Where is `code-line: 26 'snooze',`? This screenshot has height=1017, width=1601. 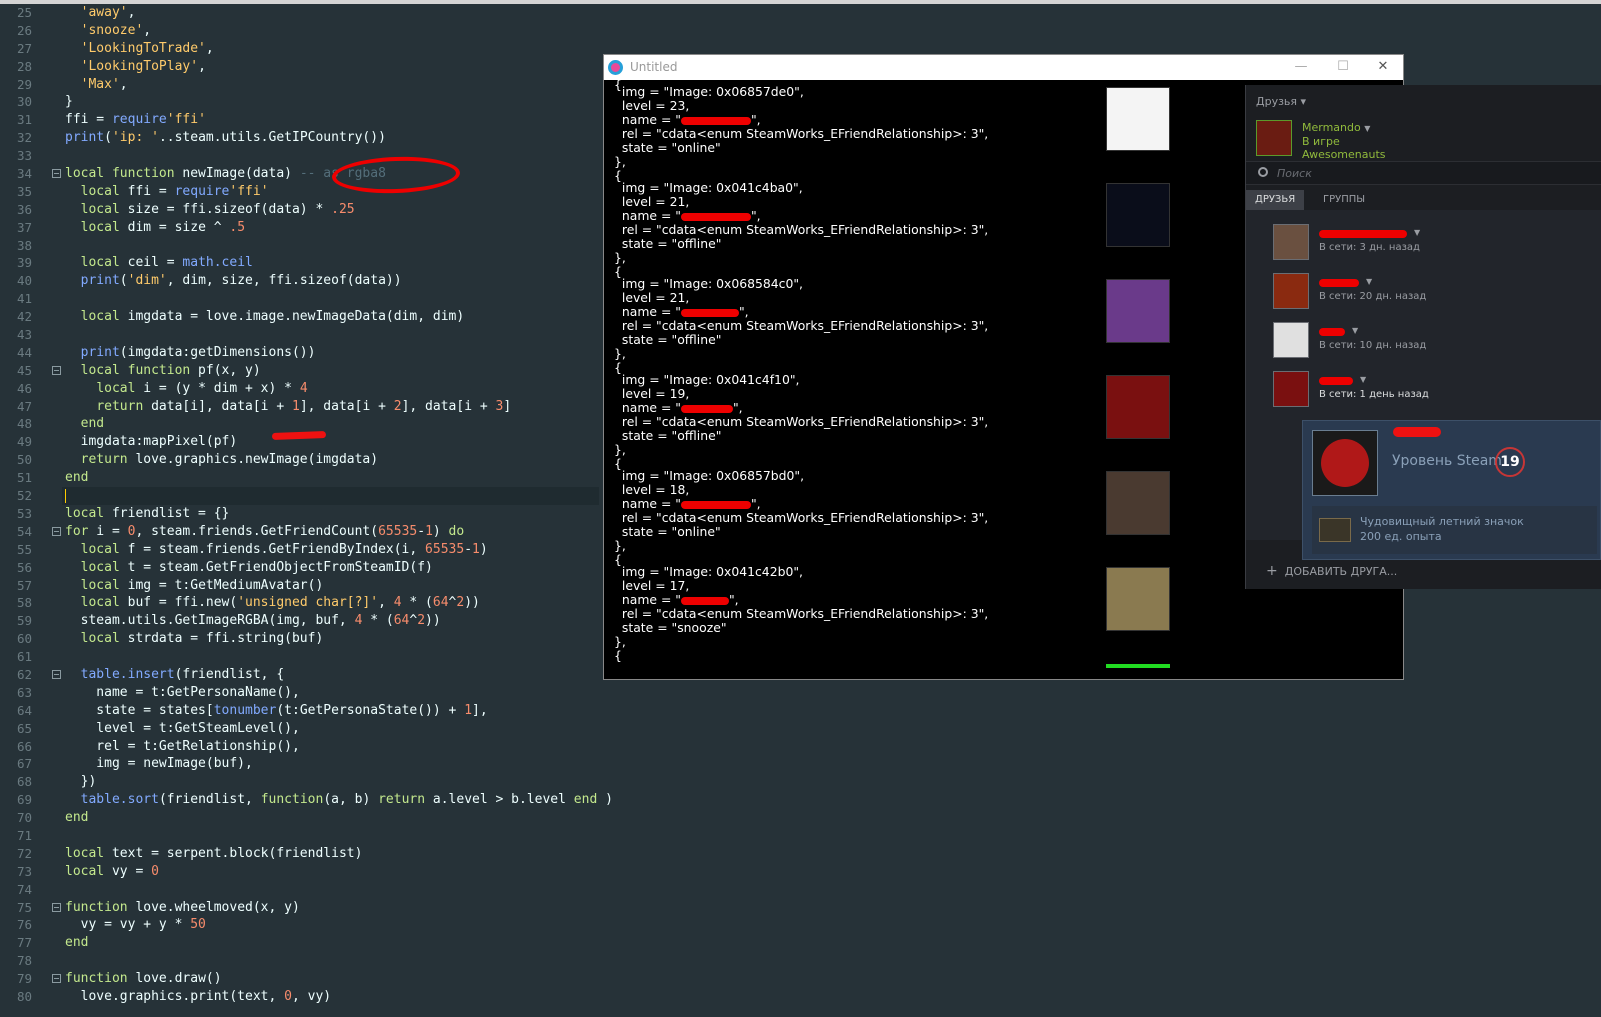 code-line: 26 'snooze', is located at coordinates (800, 31).